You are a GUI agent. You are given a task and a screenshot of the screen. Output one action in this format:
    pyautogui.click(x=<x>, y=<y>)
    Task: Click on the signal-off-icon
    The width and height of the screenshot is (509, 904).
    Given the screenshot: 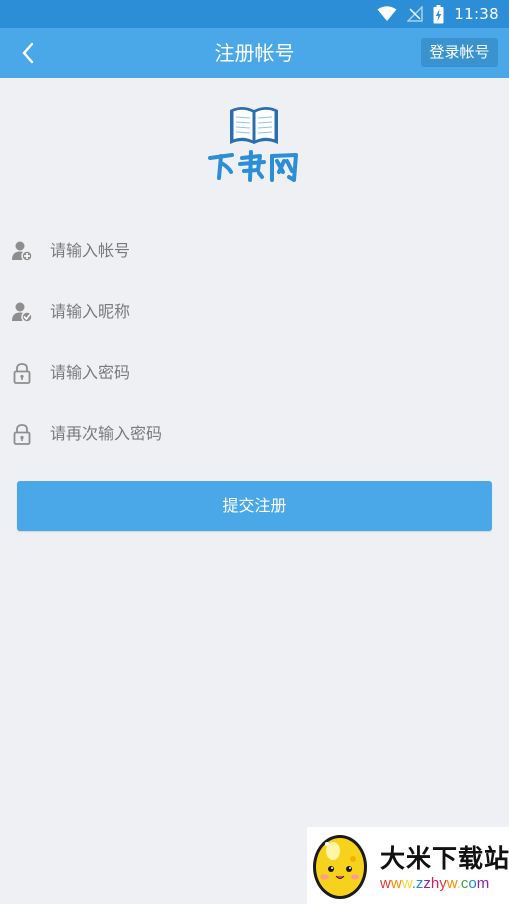 What is the action you would take?
    pyautogui.click(x=415, y=14)
    